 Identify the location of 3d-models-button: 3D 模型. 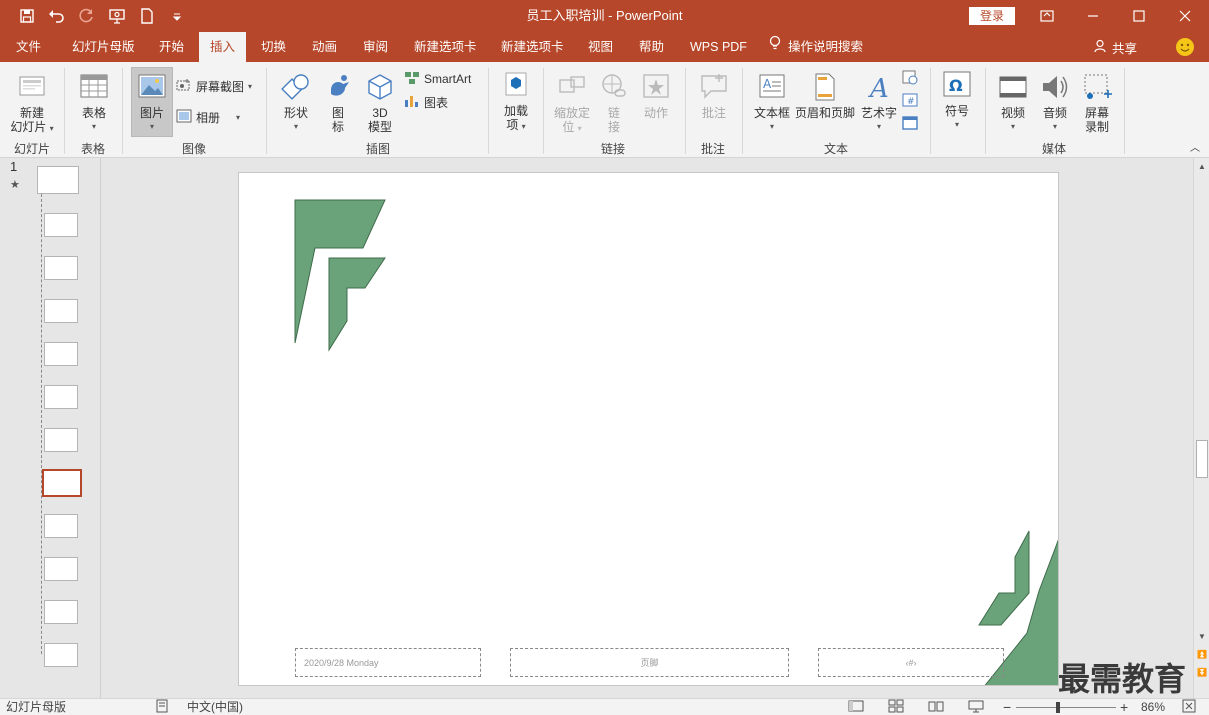
(380, 103).